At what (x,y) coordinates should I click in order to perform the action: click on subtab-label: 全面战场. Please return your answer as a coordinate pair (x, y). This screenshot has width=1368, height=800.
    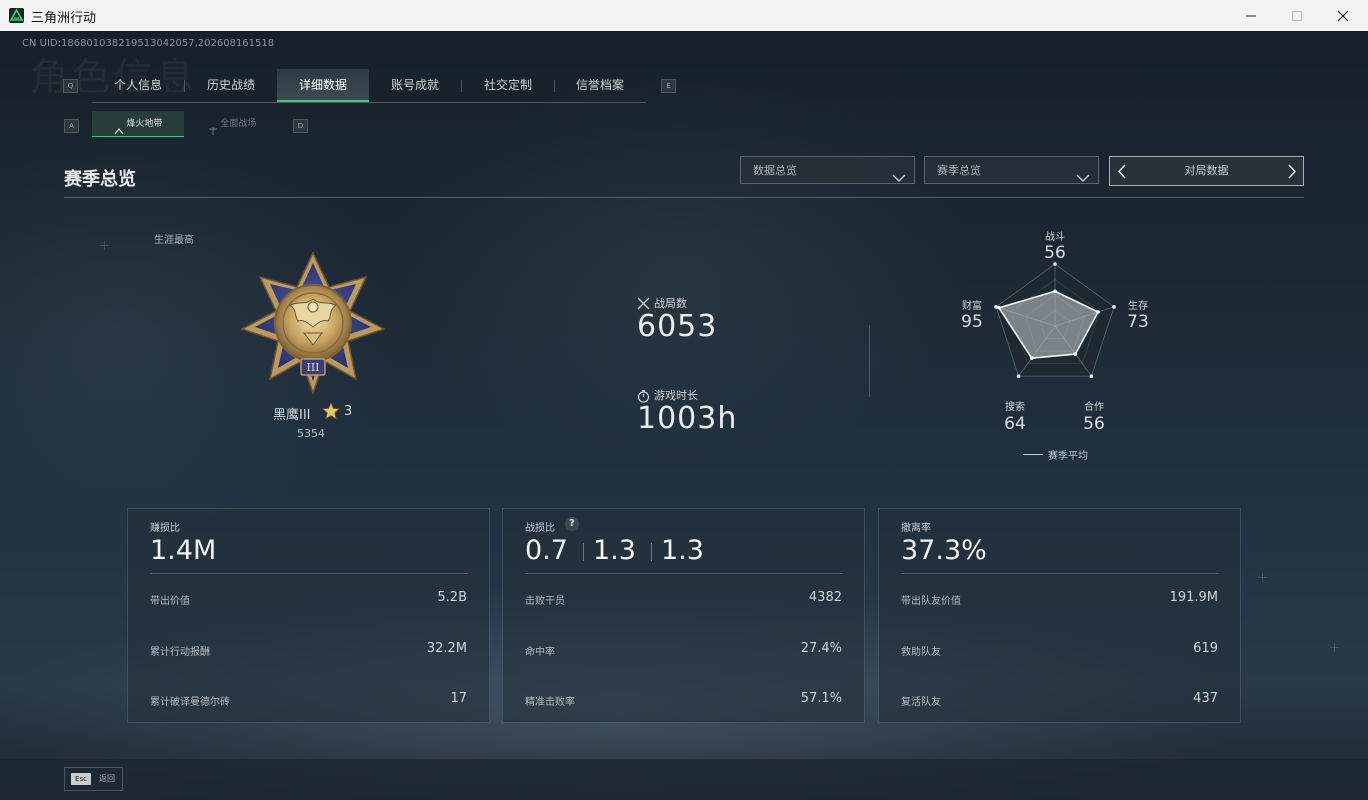
    Looking at the image, I should click on (238, 124).